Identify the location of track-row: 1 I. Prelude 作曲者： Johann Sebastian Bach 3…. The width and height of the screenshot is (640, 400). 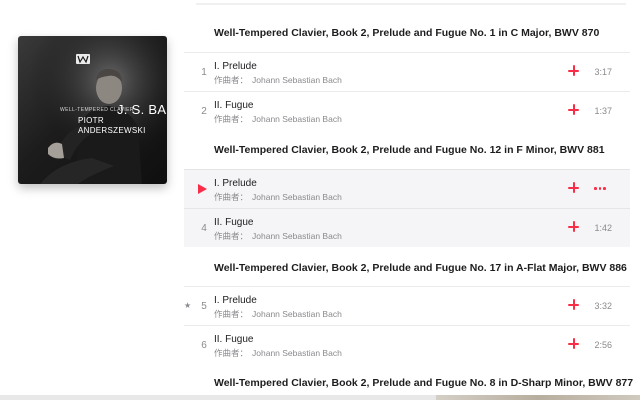
(407, 71).